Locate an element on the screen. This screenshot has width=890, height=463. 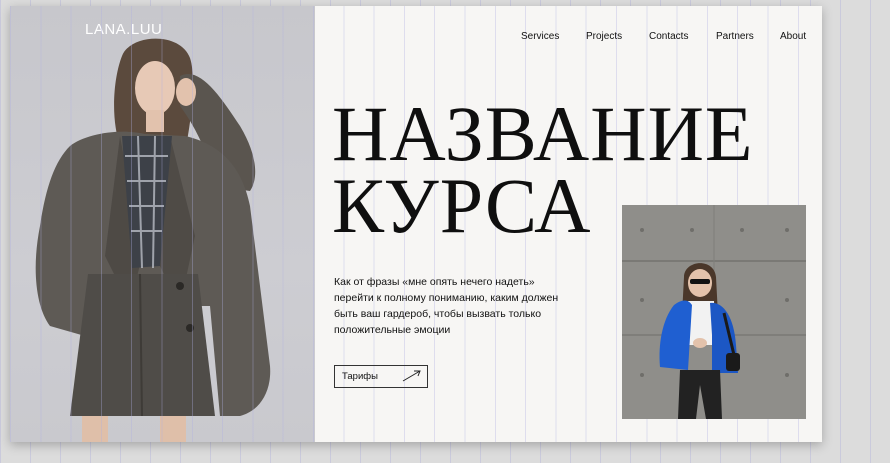
tariffs-button-label: Тарифы is located at coordinates (360, 376).